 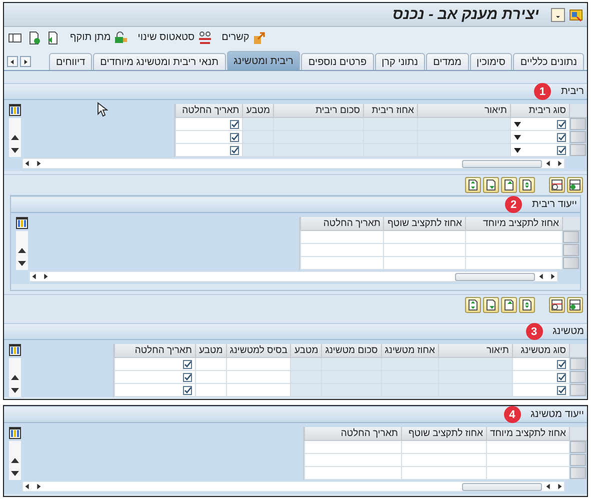 I want to click on column-header: בסיס למטשינג, so click(x=258, y=351).